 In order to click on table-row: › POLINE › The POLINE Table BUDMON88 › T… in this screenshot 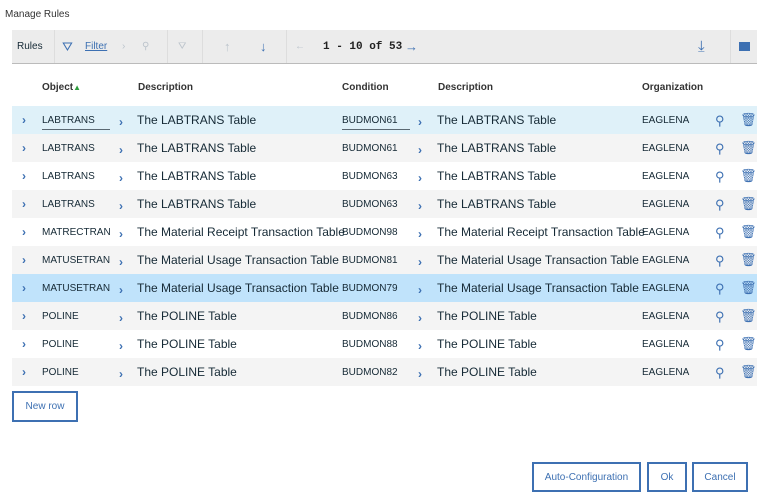, I will do `click(384, 344)`.